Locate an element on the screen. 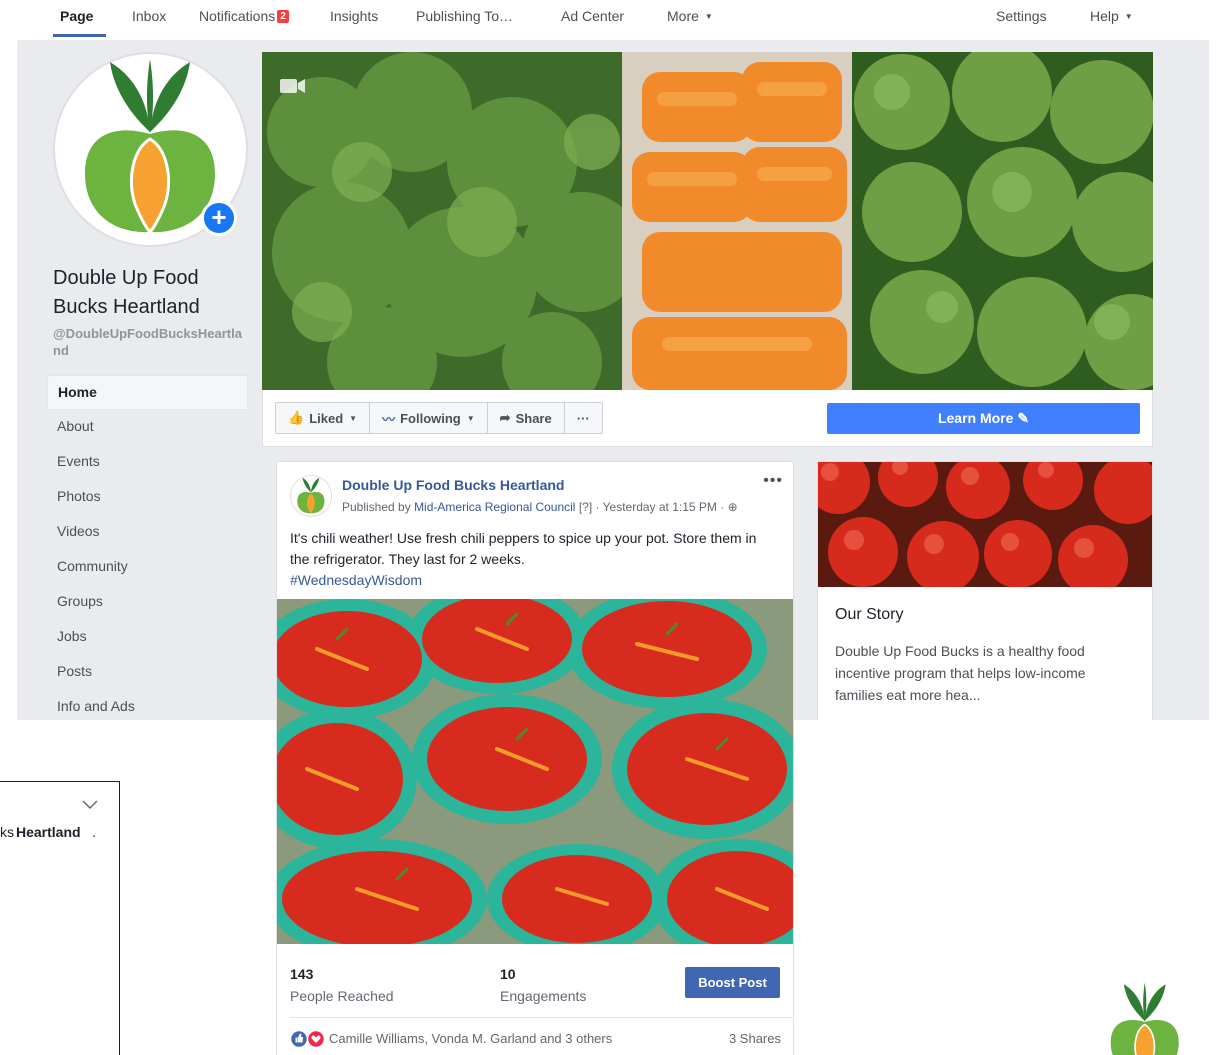 This screenshot has width=1221, height=1055. tab-more-label: More is located at coordinates (683, 16).